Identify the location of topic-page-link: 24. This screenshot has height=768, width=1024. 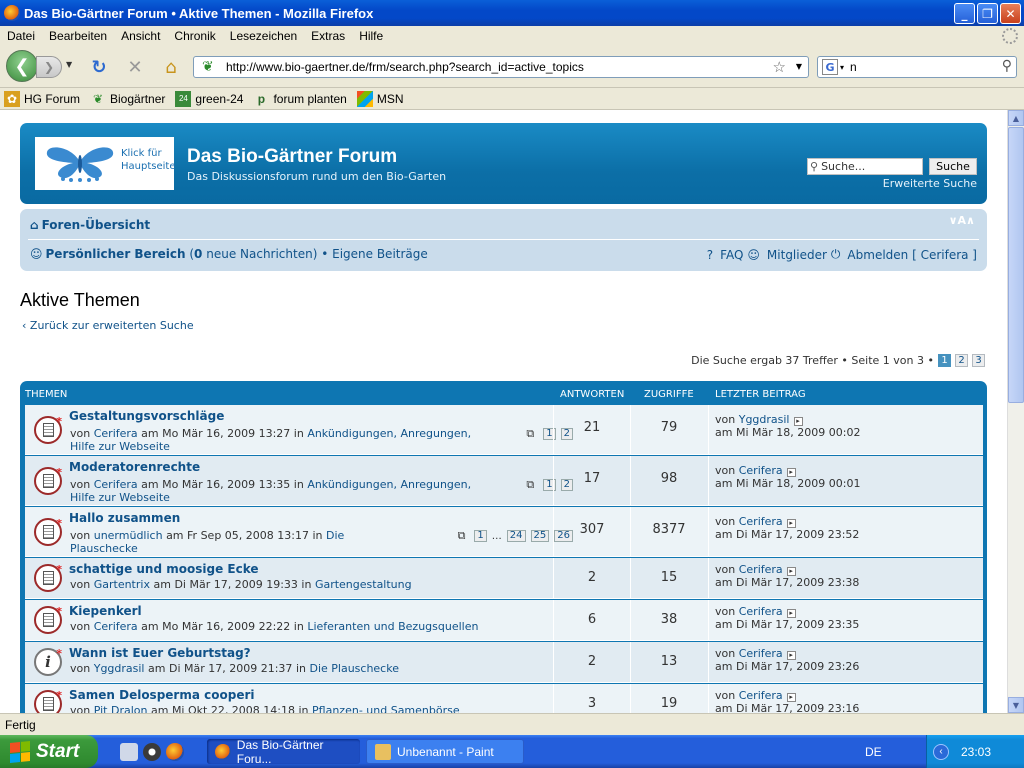
(516, 536).